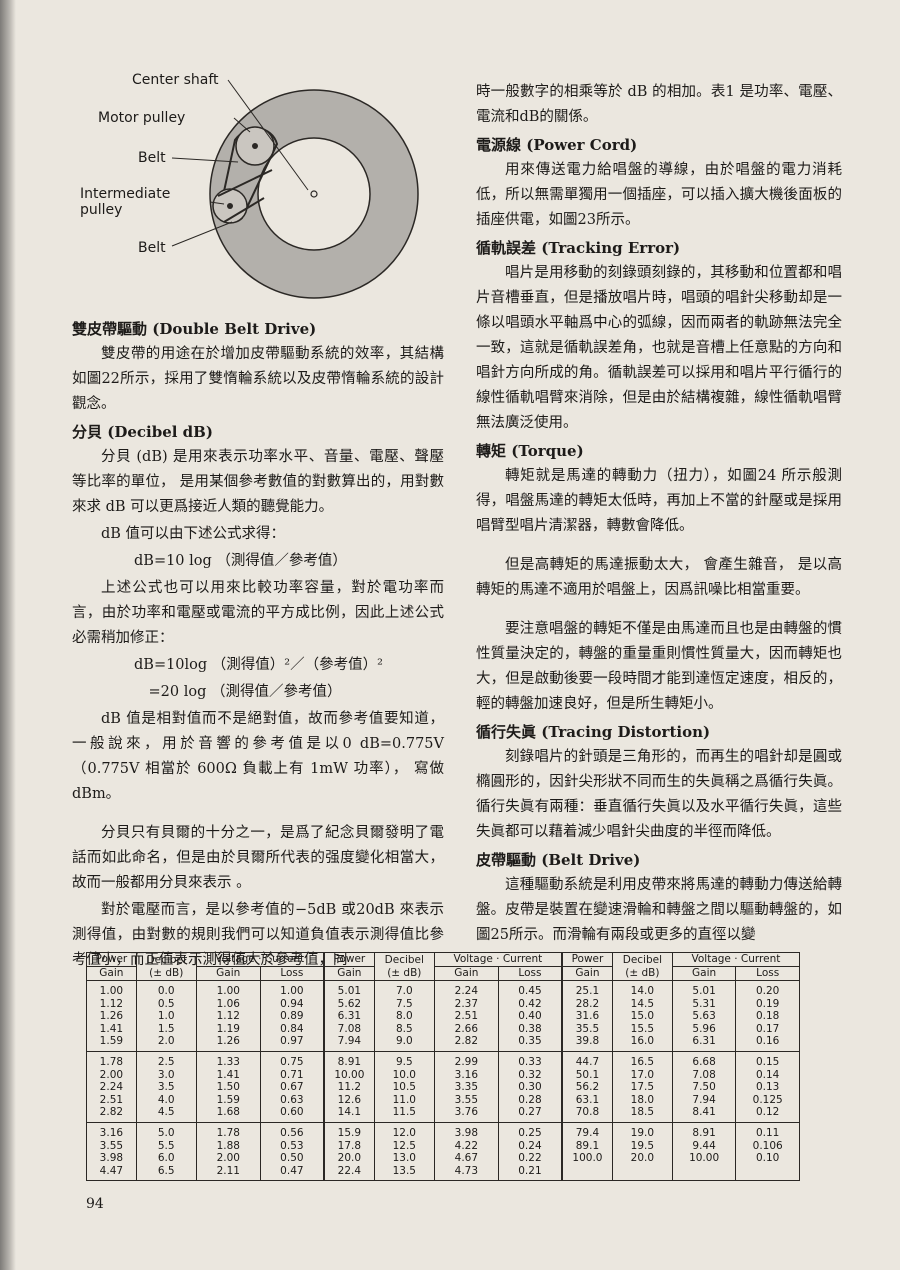 The width and height of the screenshot is (900, 1270). What do you see at coordinates (152, 248) in the screenshot?
I see `label-belt-bottom: Belt` at bounding box center [152, 248].